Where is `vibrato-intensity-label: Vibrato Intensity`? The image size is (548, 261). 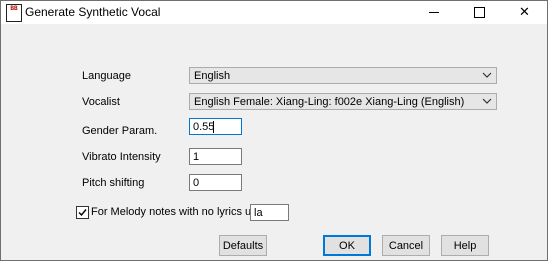
vibrato-intensity-label: Vibrato Intensity is located at coordinates (121, 157).